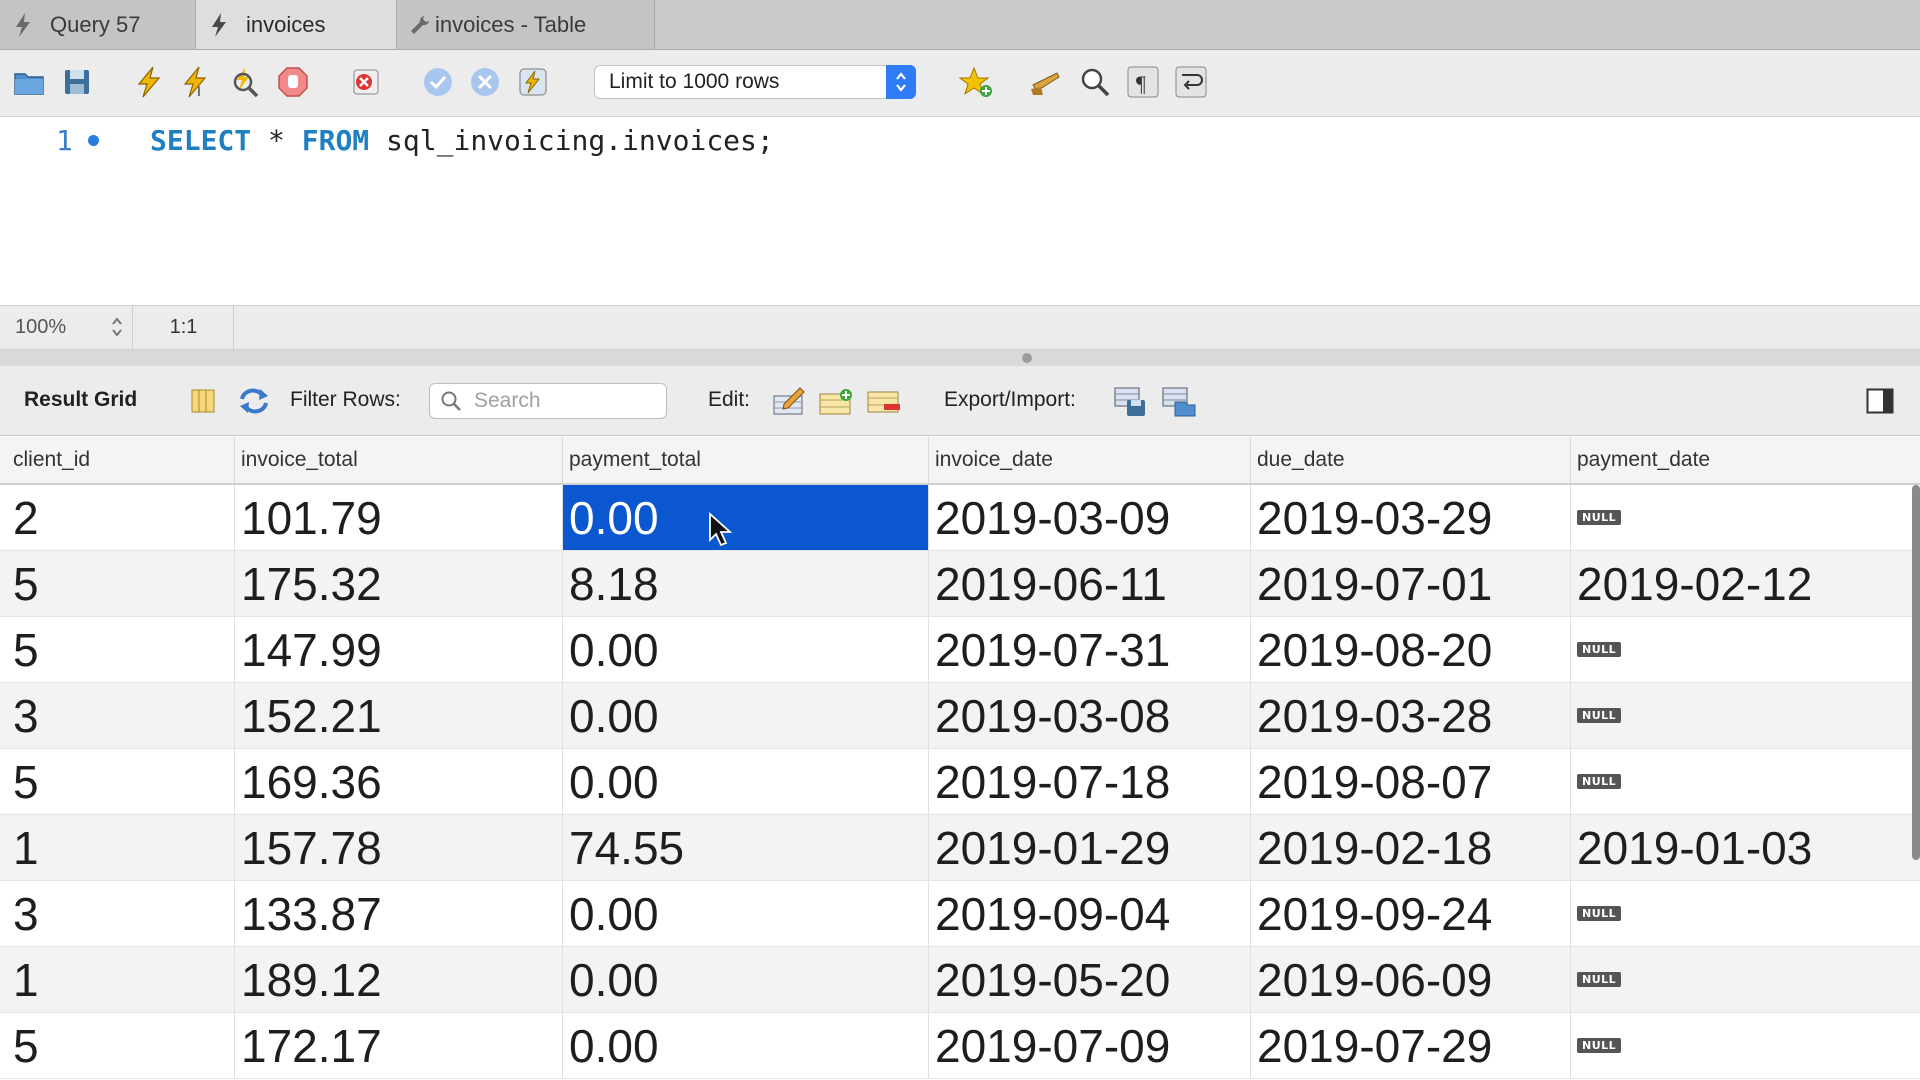 The width and height of the screenshot is (1920, 1080). Describe the element at coordinates (1090, 517) in the screenshot. I see `cell-invoice-date: 2019-03-09` at that location.